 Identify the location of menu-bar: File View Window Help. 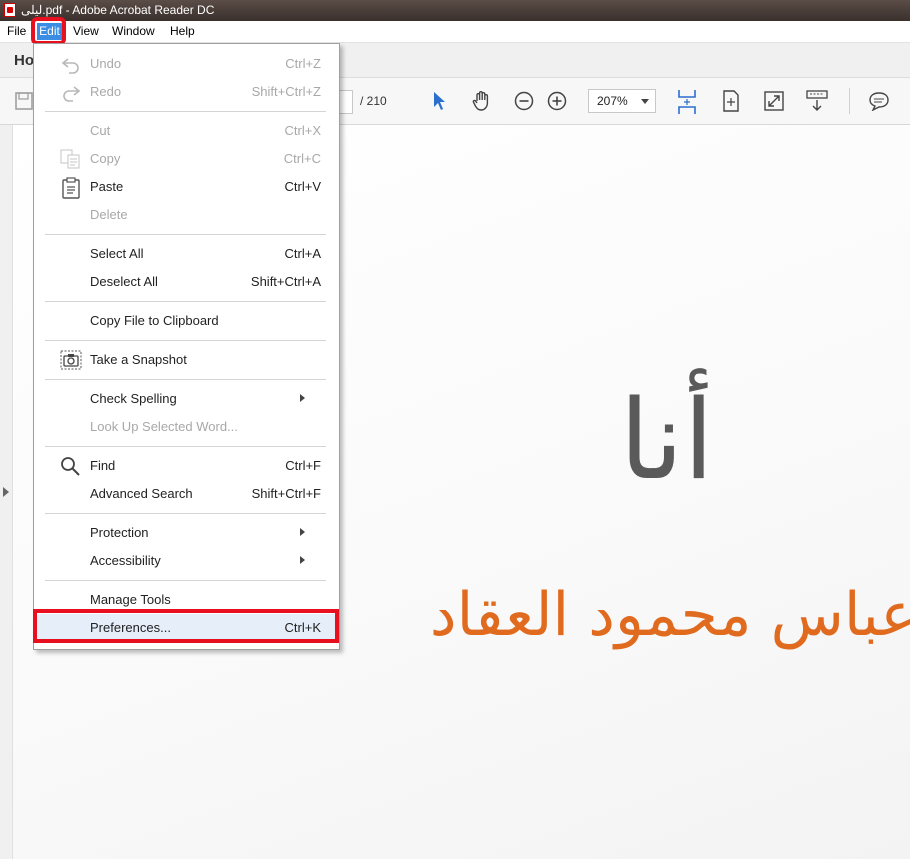
(455, 32).